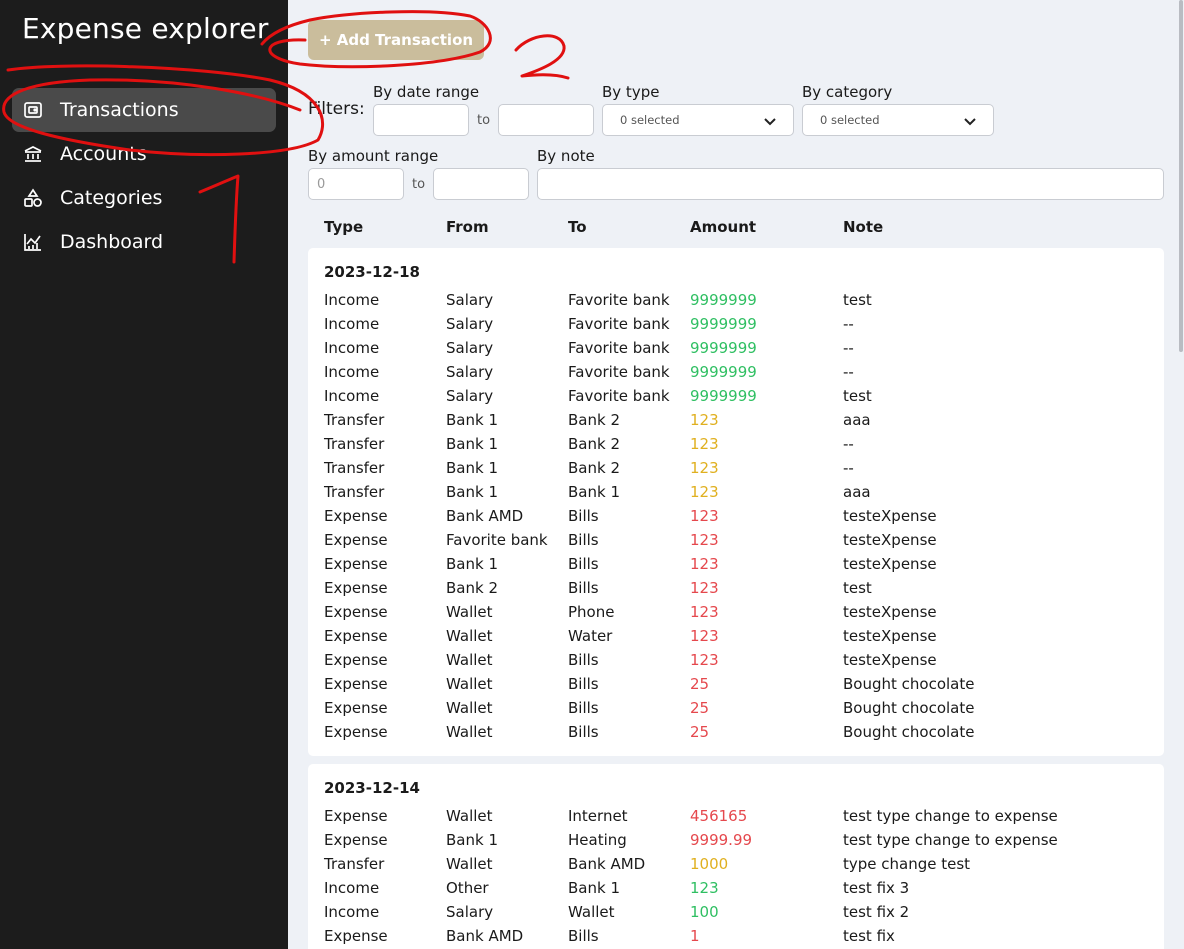 The image size is (1184, 949). I want to click on cell-to: Phone, so click(591, 612).